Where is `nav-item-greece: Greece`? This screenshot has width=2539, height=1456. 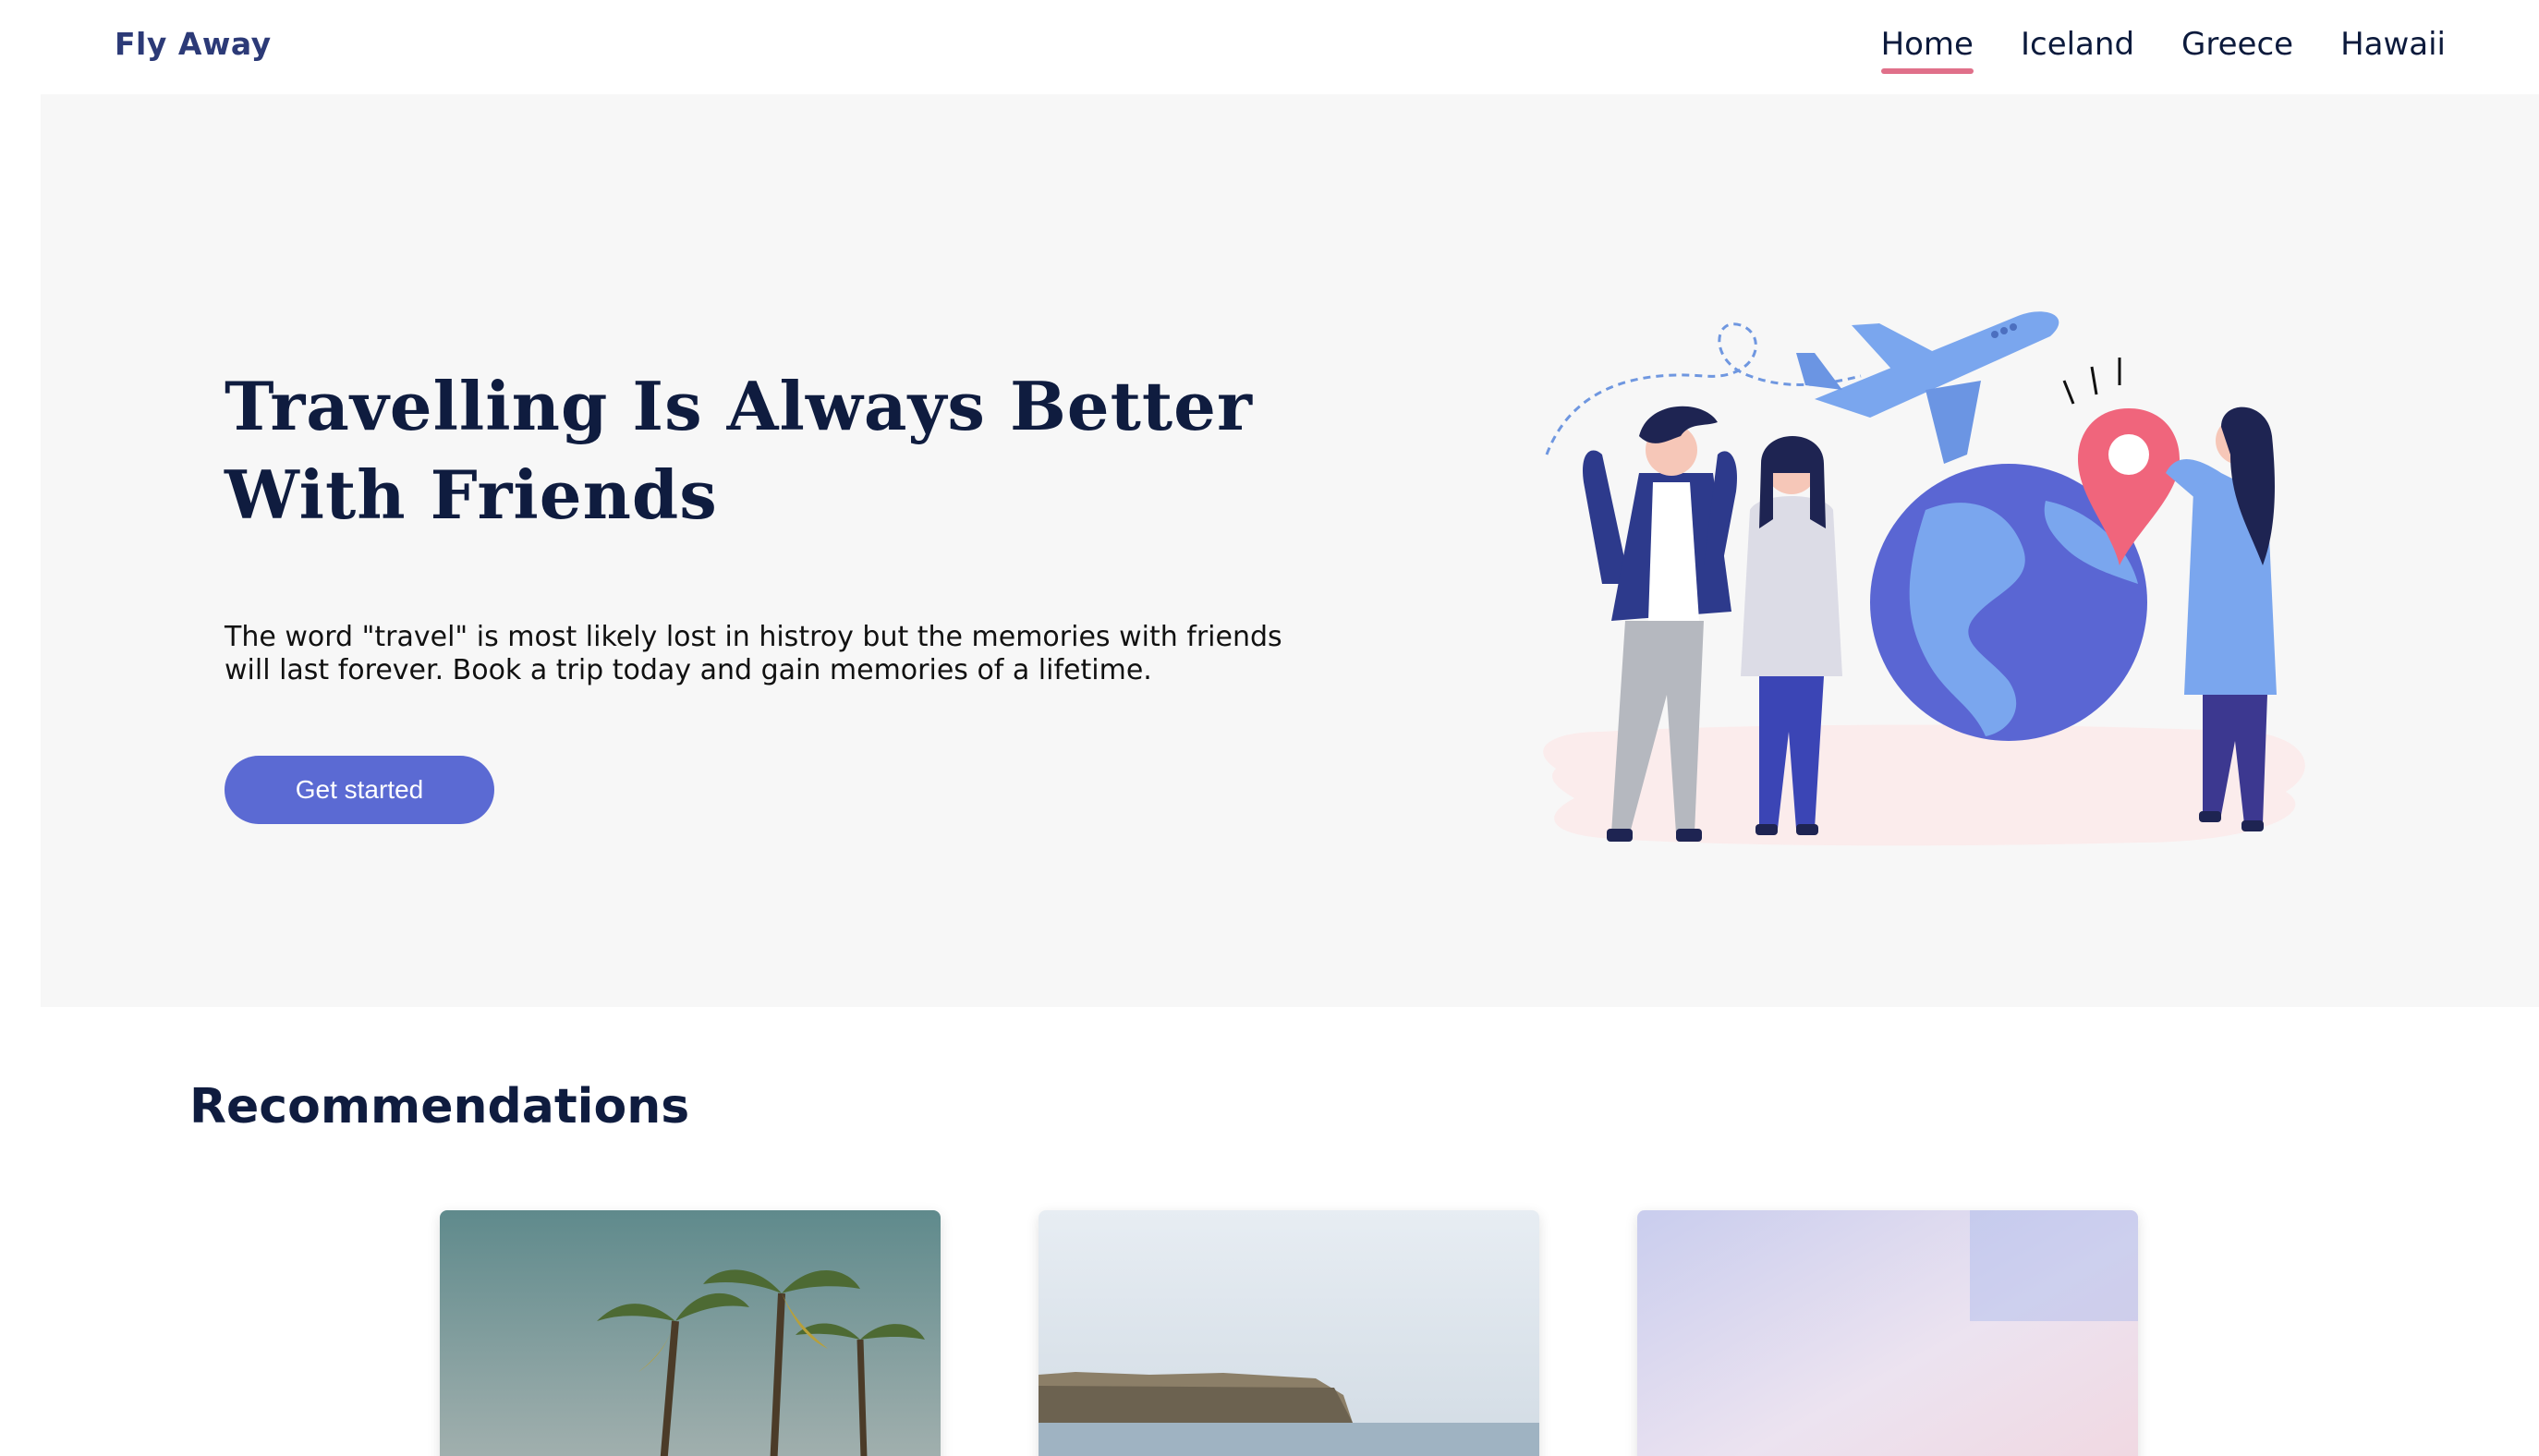
nav-item-greece: Greece is located at coordinates (2237, 50).